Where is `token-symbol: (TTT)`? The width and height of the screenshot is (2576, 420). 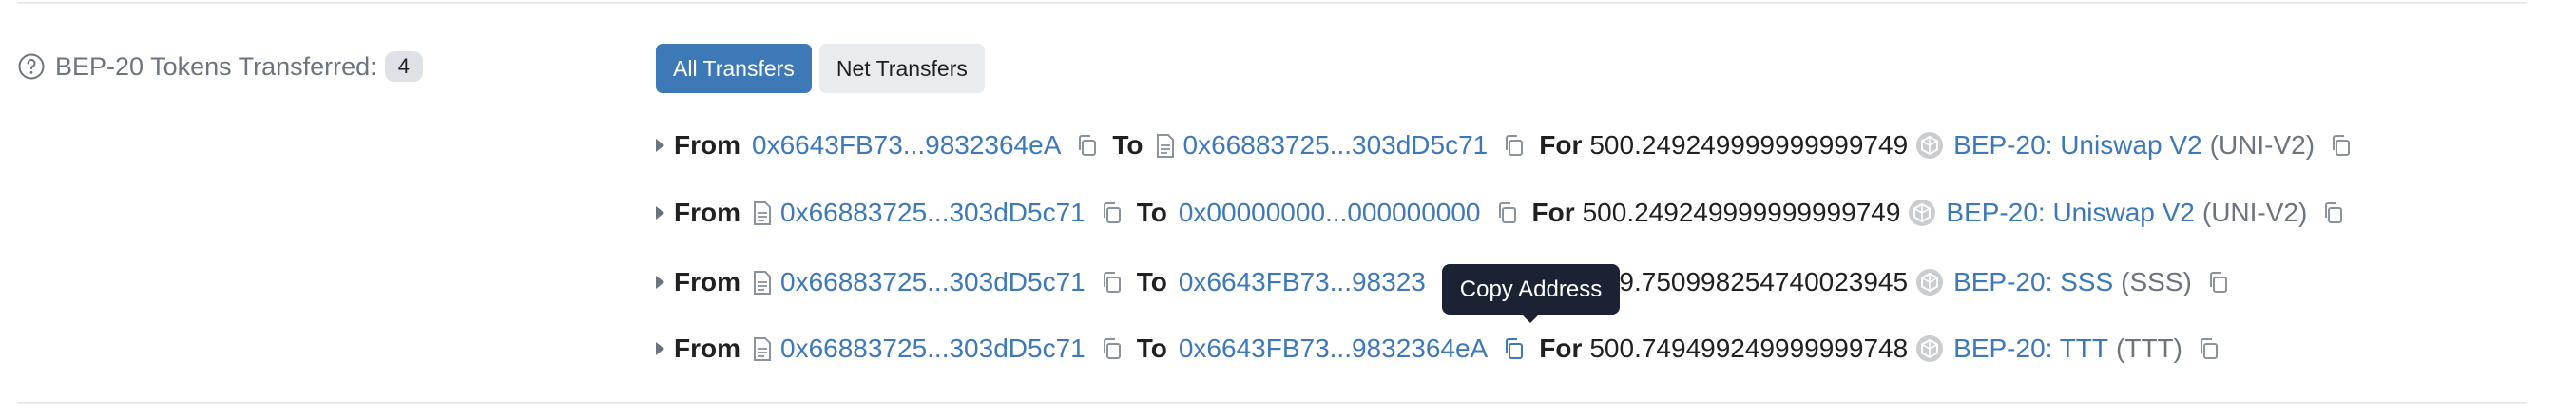 token-symbol: (TTT) is located at coordinates (2149, 348).